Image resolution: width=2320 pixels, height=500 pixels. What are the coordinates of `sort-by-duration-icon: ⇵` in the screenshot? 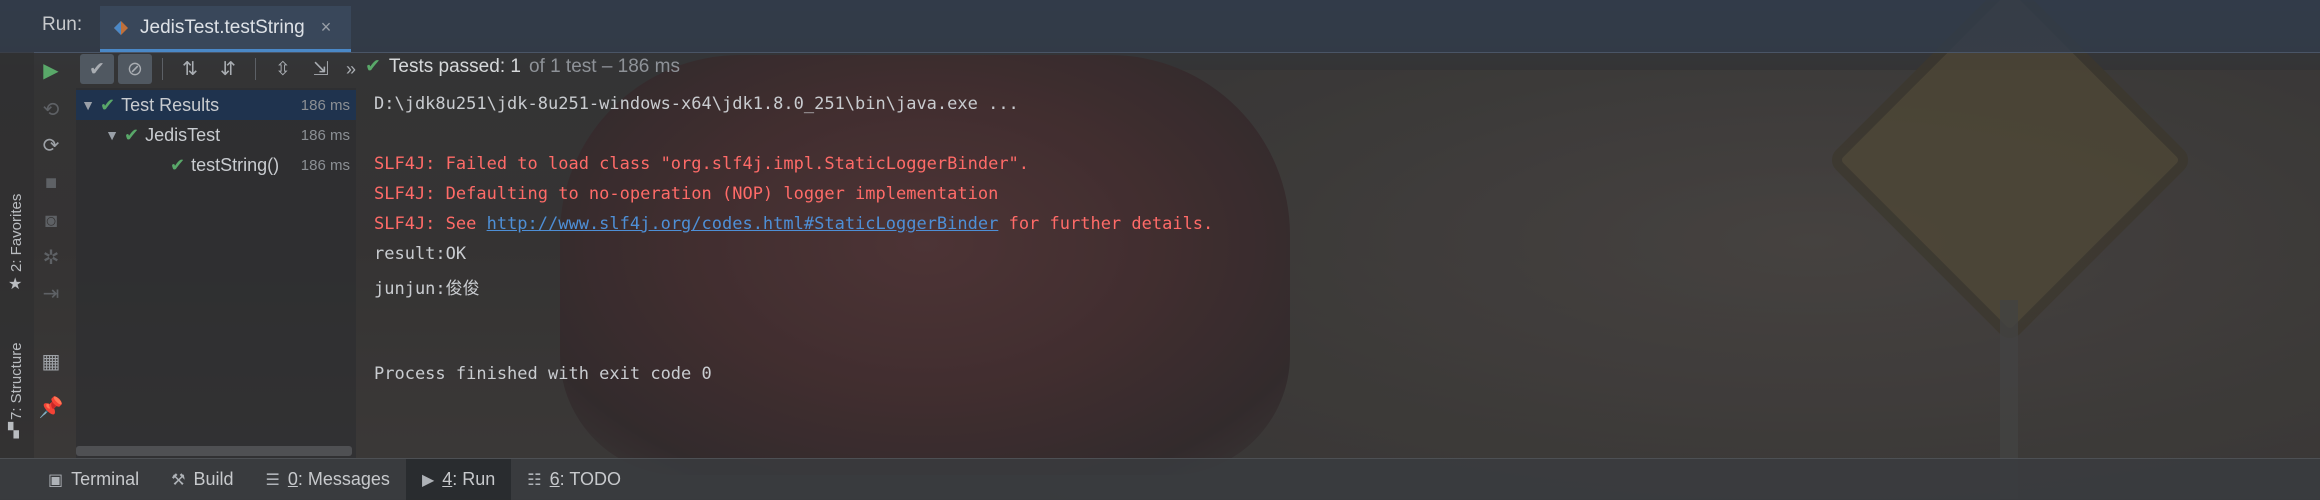 It's located at (228, 69).